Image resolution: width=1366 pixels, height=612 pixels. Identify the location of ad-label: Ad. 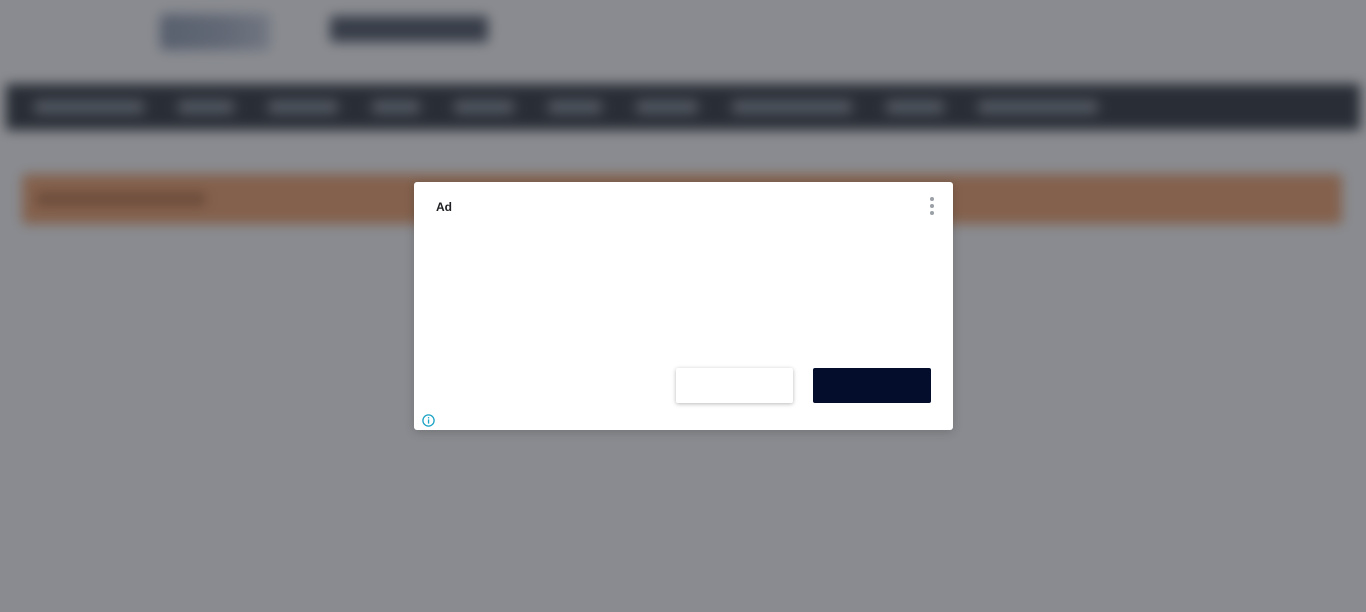
(444, 207).